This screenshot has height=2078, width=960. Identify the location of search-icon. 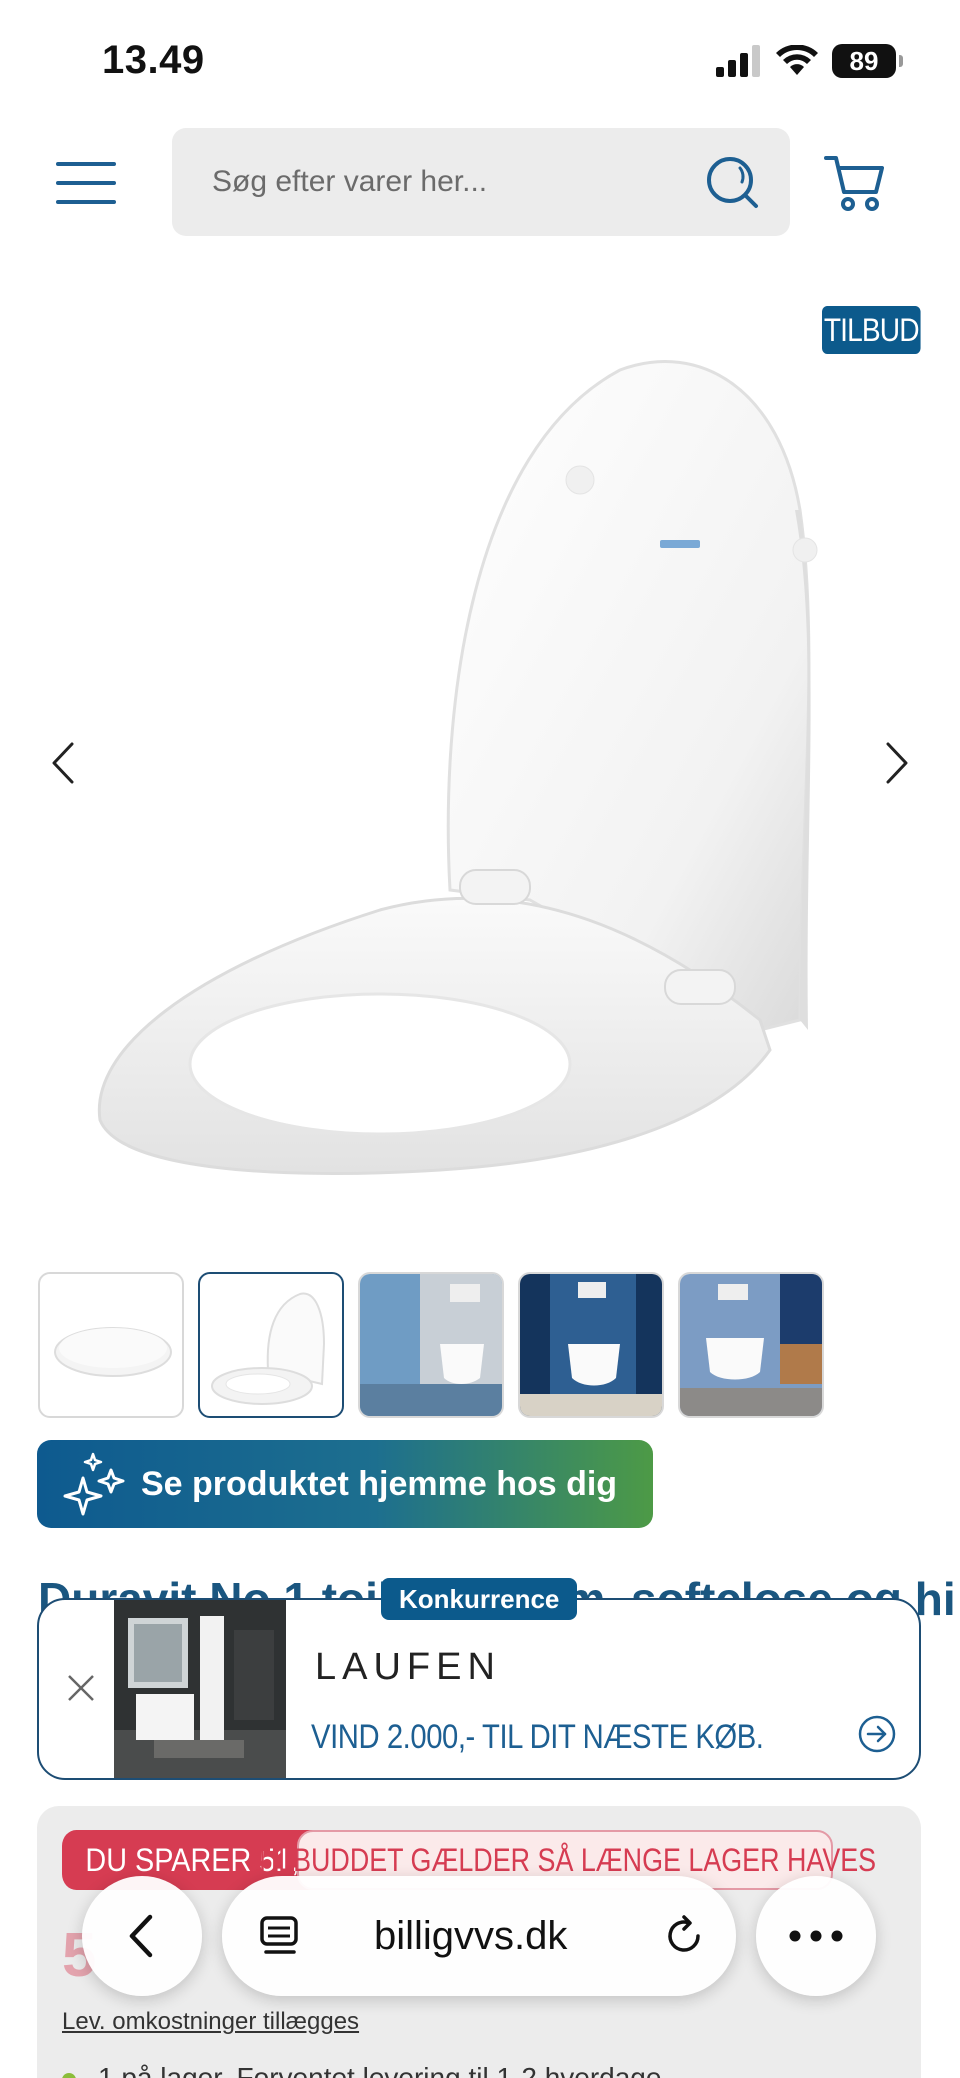
(732, 182).